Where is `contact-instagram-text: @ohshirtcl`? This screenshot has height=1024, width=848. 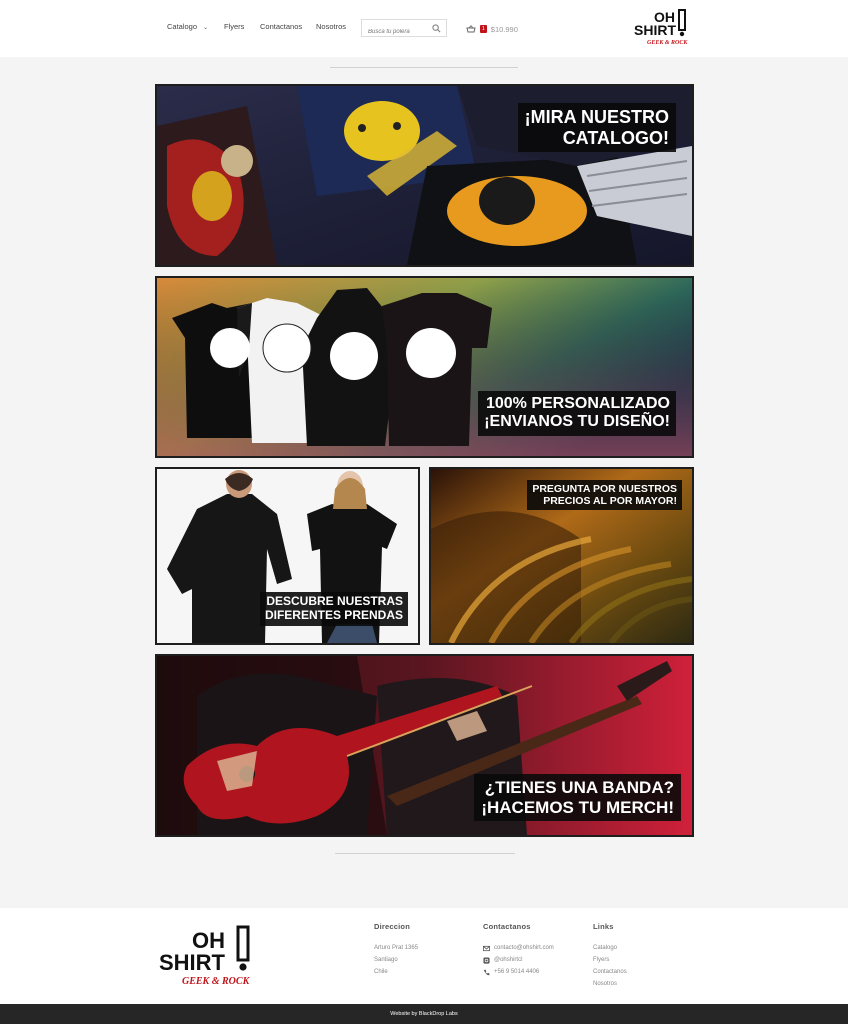 contact-instagram-text: @ohshirtcl is located at coordinates (508, 960).